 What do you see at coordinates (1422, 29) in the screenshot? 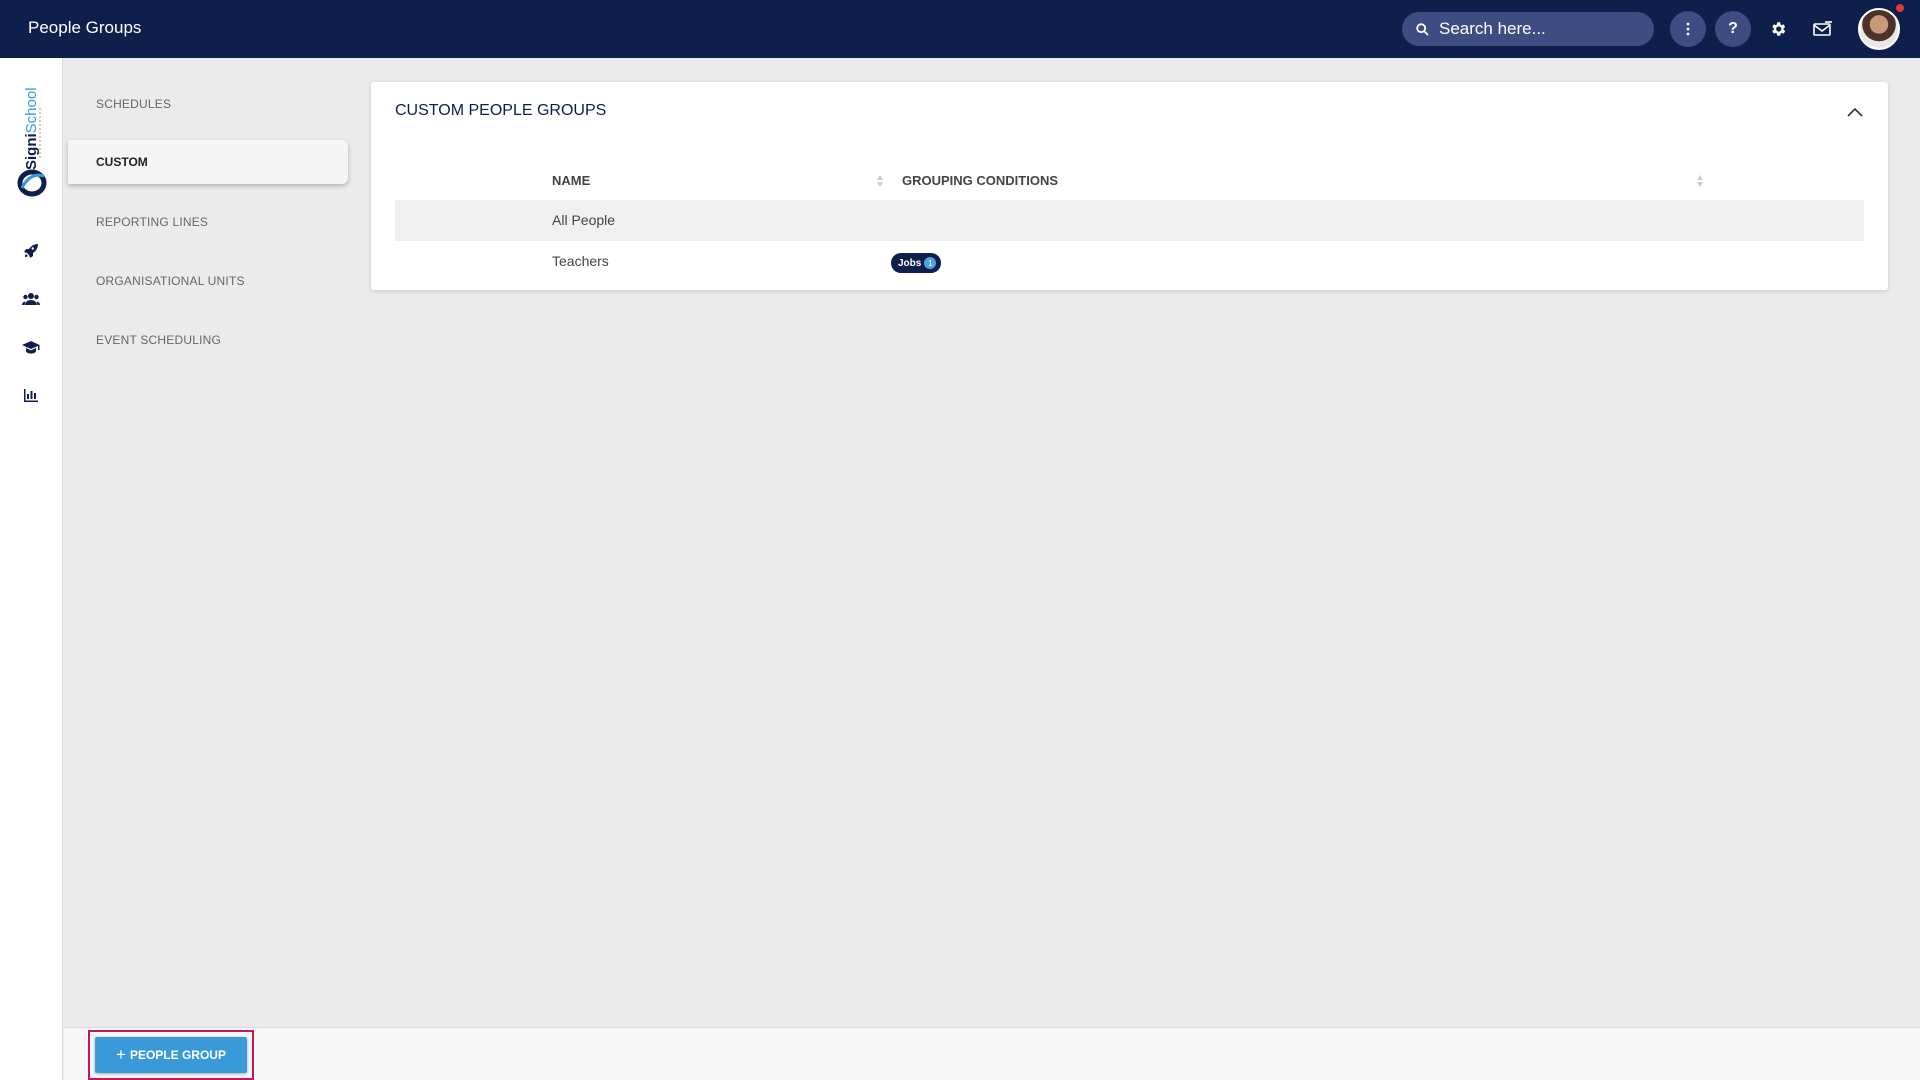
I see `search-icon` at bounding box center [1422, 29].